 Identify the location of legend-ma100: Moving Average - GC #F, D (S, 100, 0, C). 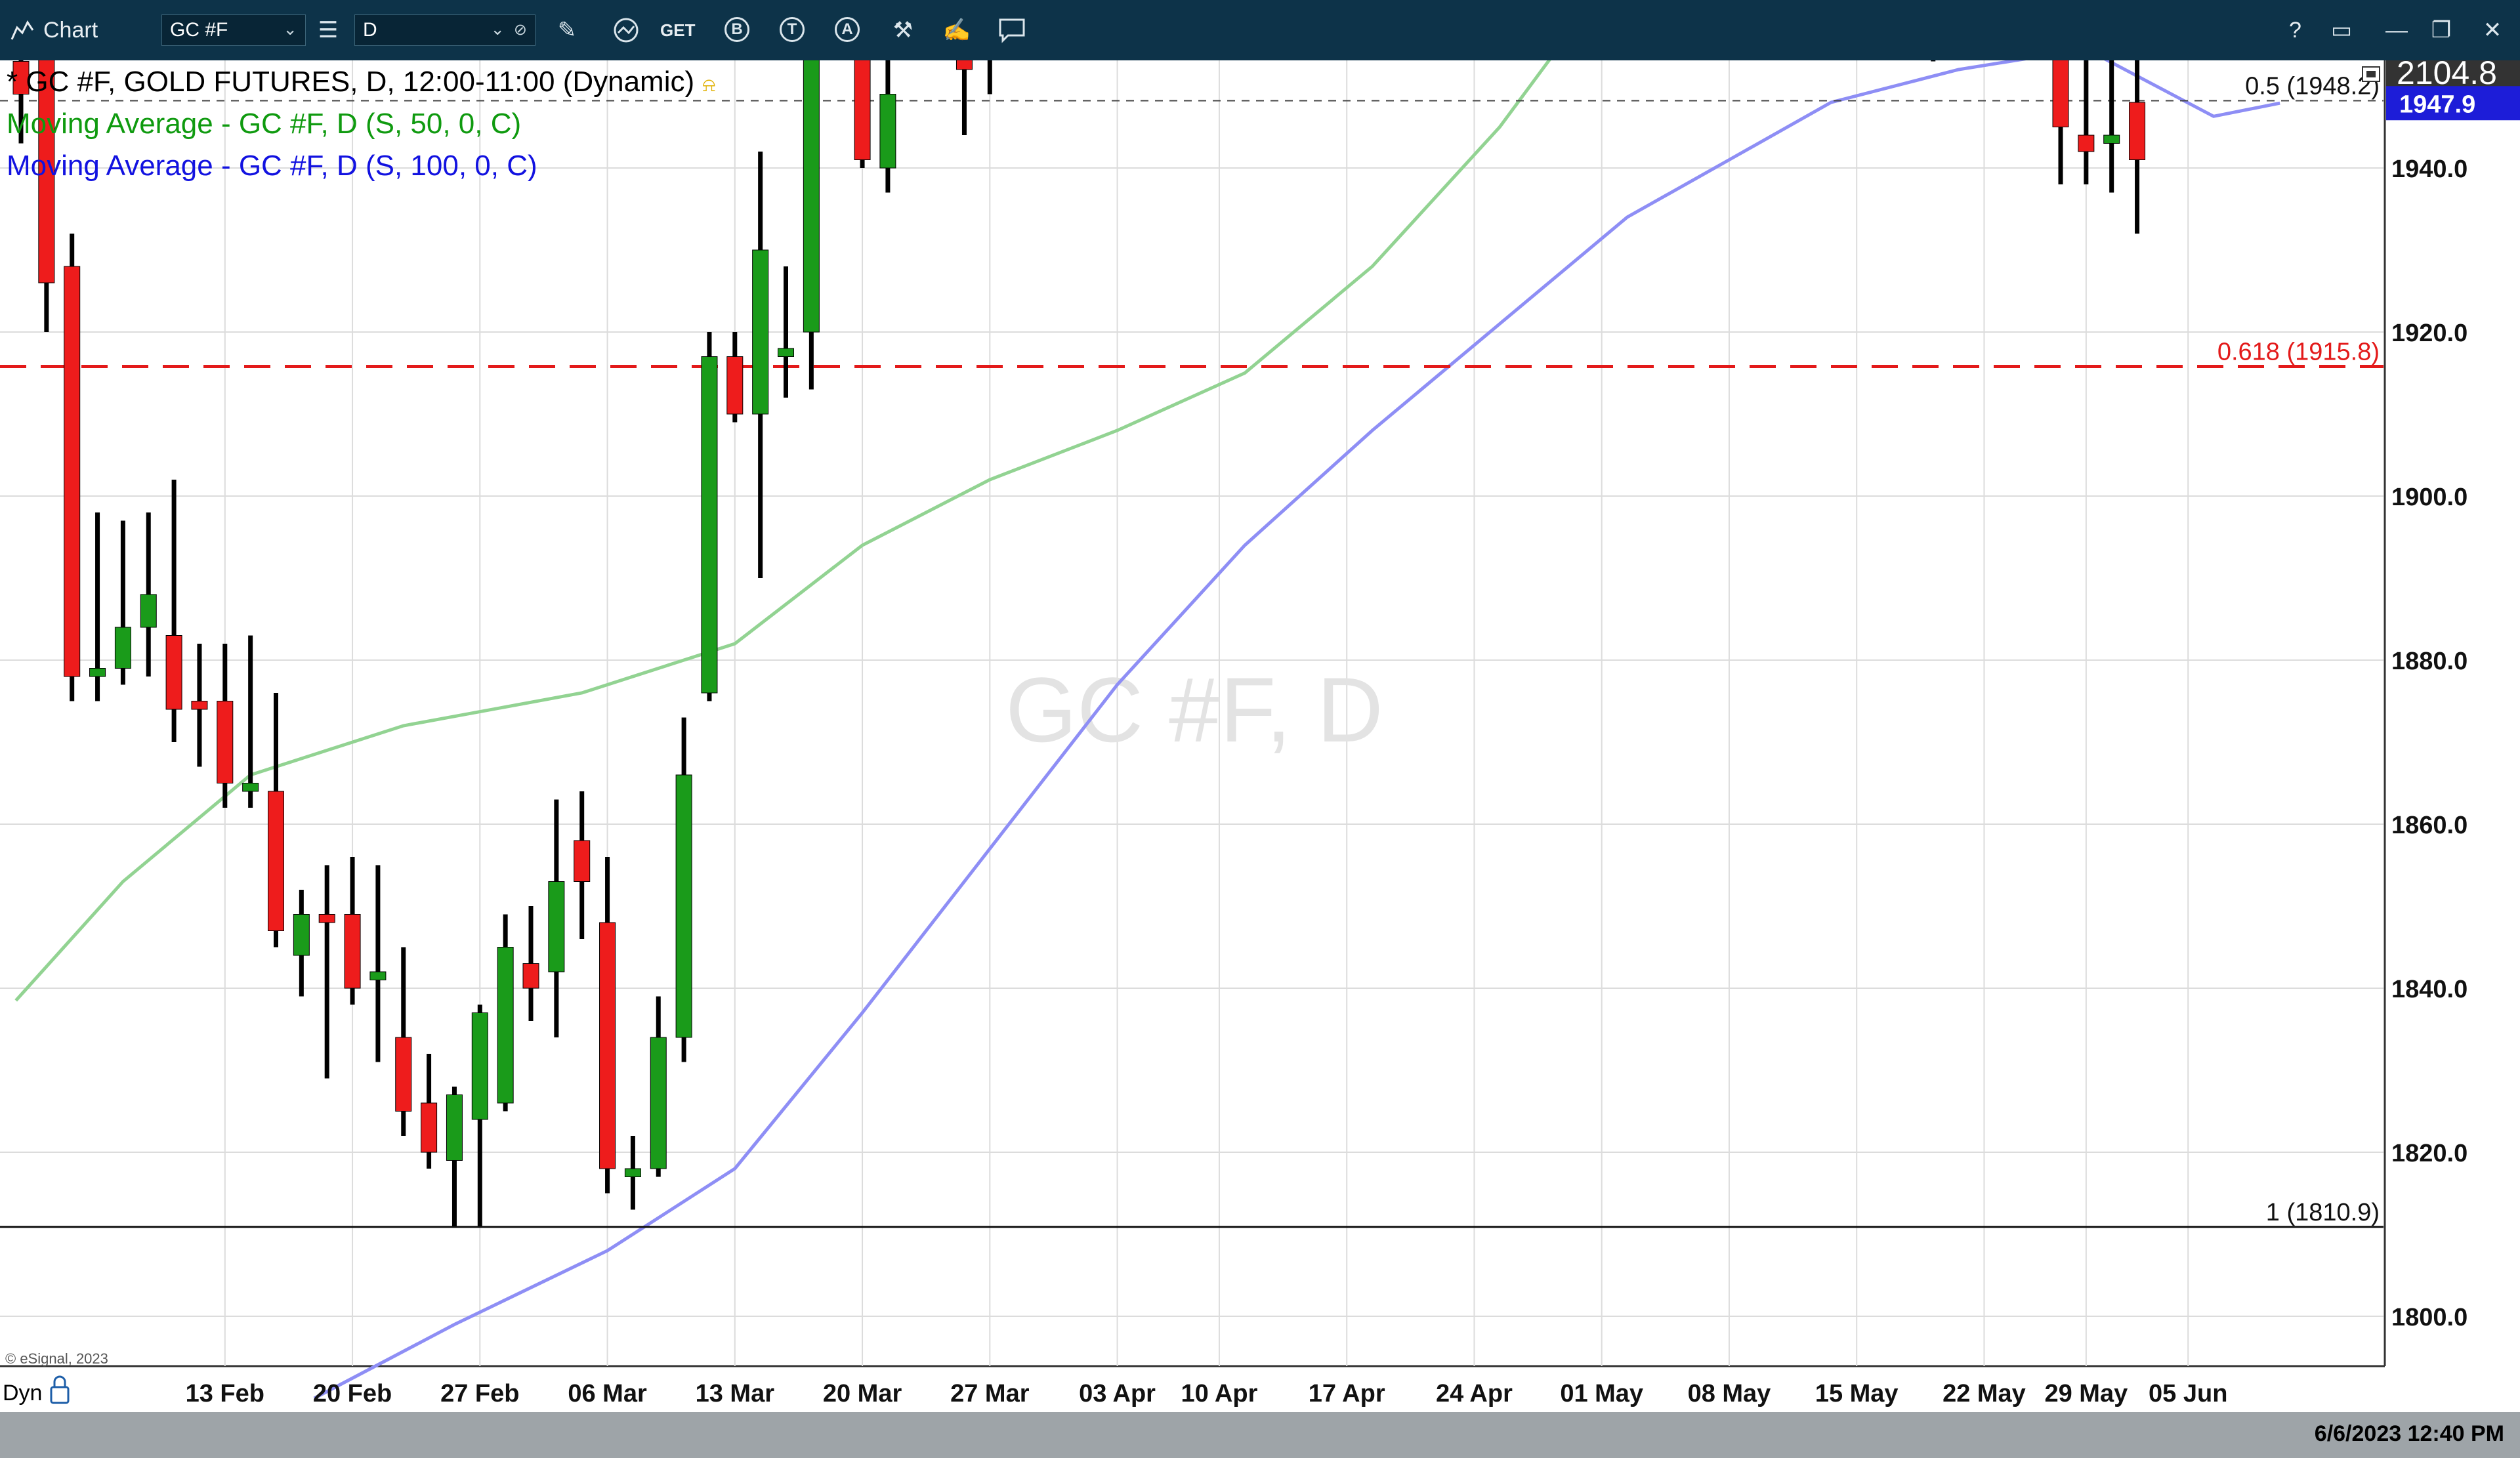
(272, 166).